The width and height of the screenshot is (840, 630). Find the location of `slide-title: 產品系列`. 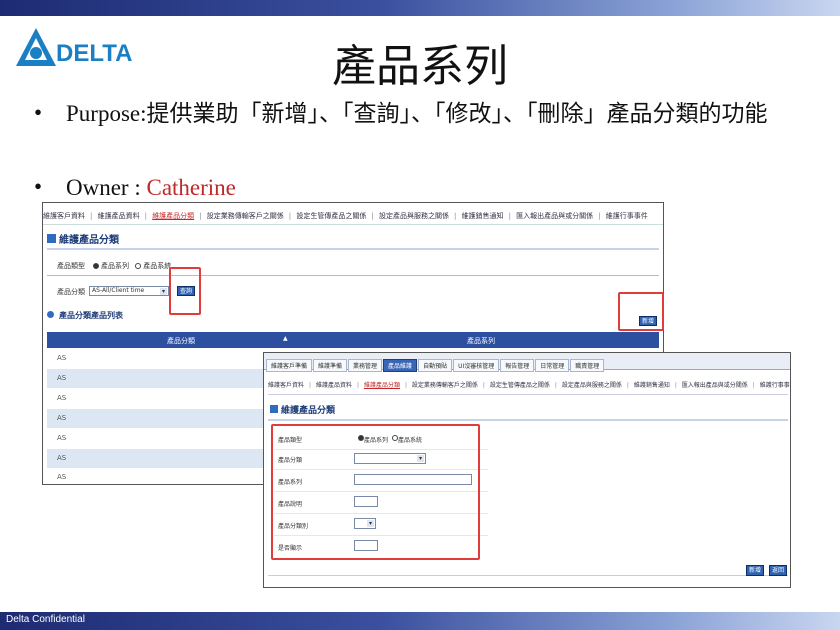

slide-title: 產品系列 is located at coordinates (420, 66).